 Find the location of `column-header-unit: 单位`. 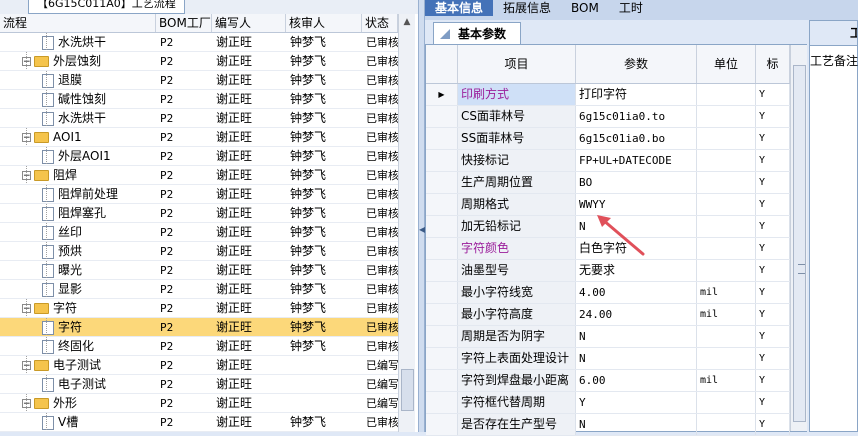

column-header-unit: 单位 is located at coordinates (726, 64).